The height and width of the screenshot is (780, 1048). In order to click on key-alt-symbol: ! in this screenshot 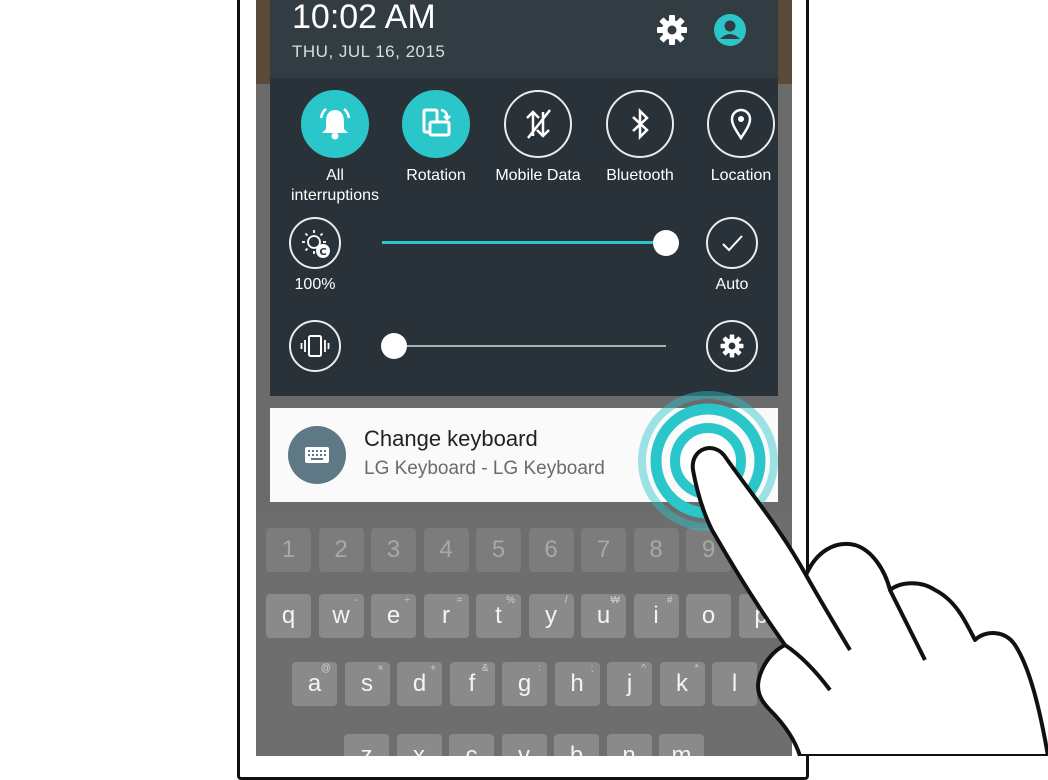, I will do `click(776, 600)`.